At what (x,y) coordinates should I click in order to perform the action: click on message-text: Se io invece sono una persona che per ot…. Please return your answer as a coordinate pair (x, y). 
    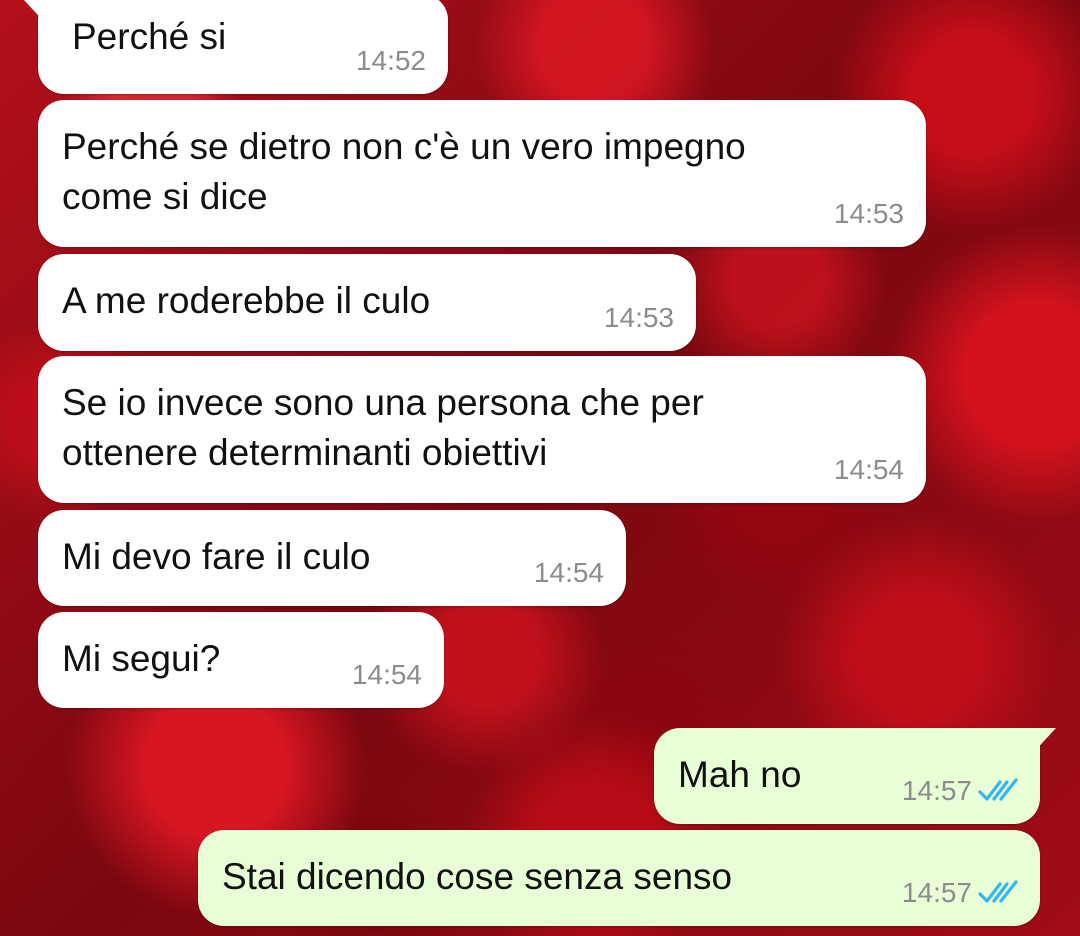
    Looking at the image, I should click on (383, 427).